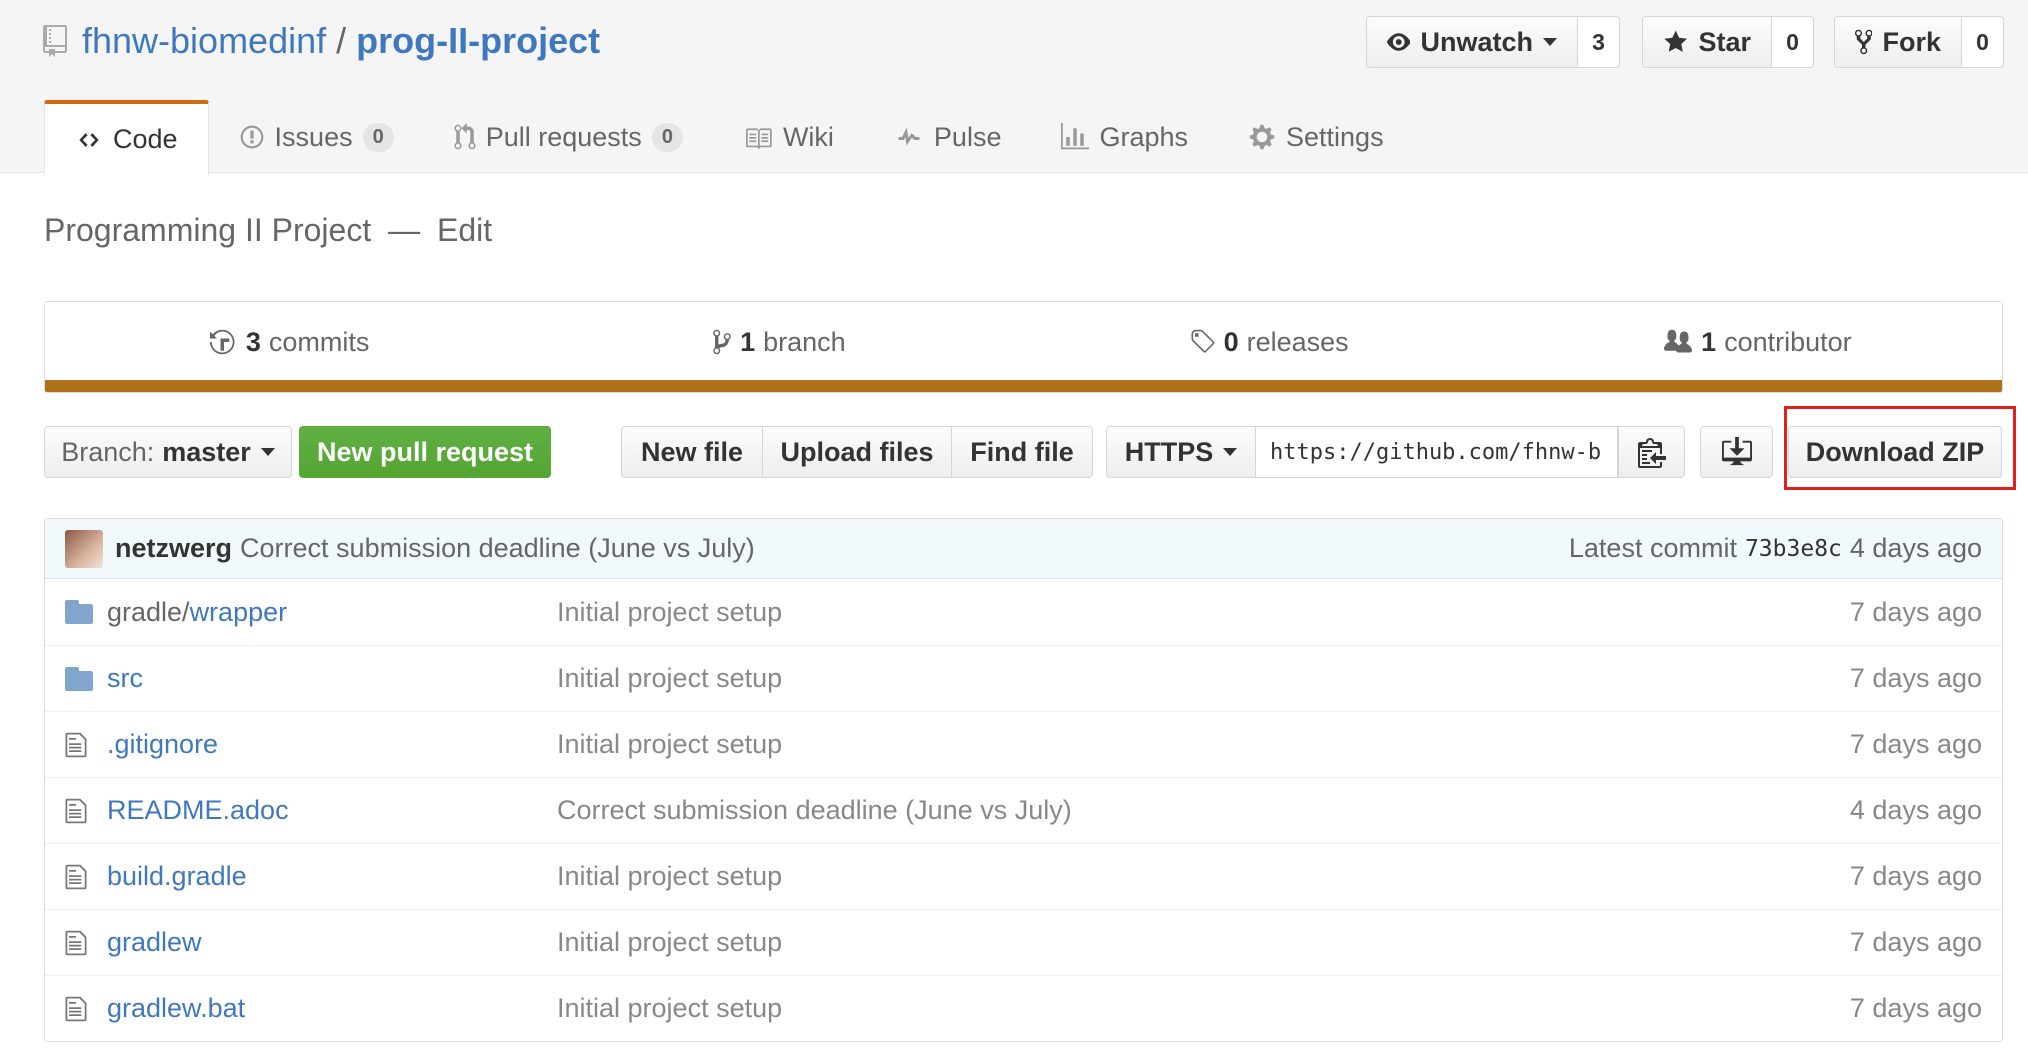 Image resolution: width=2028 pixels, height=1058 pixels. I want to click on book-icon, so click(758, 138).